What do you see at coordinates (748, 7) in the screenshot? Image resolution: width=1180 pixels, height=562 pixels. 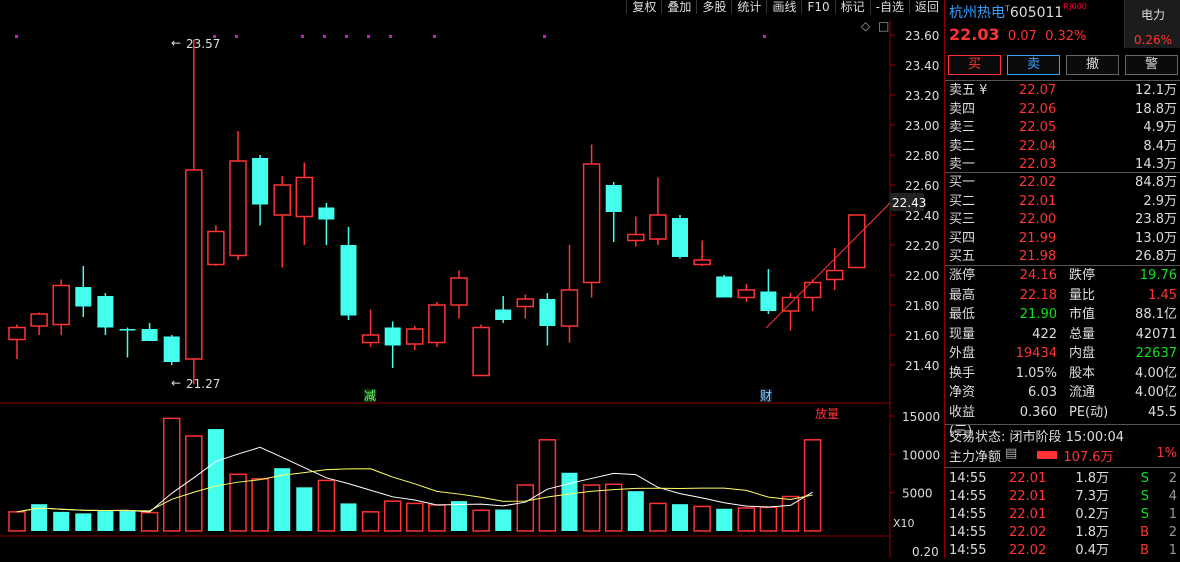 I see `toolbar-btn-3: 统计` at bounding box center [748, 7].